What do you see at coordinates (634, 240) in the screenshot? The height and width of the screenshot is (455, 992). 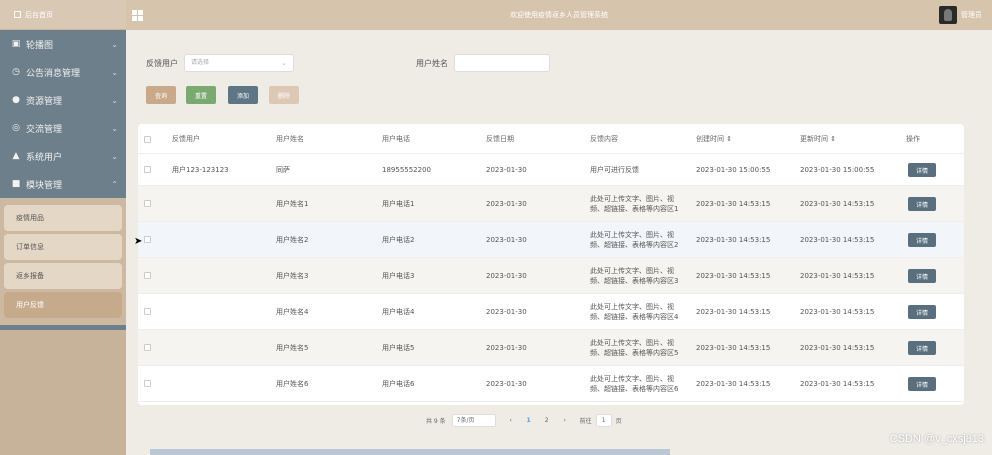 I see `cell-feedback-content: 此处可上传文字、图片、视 频、超链接、表格等内容区2` at bounding box center [634, 240].